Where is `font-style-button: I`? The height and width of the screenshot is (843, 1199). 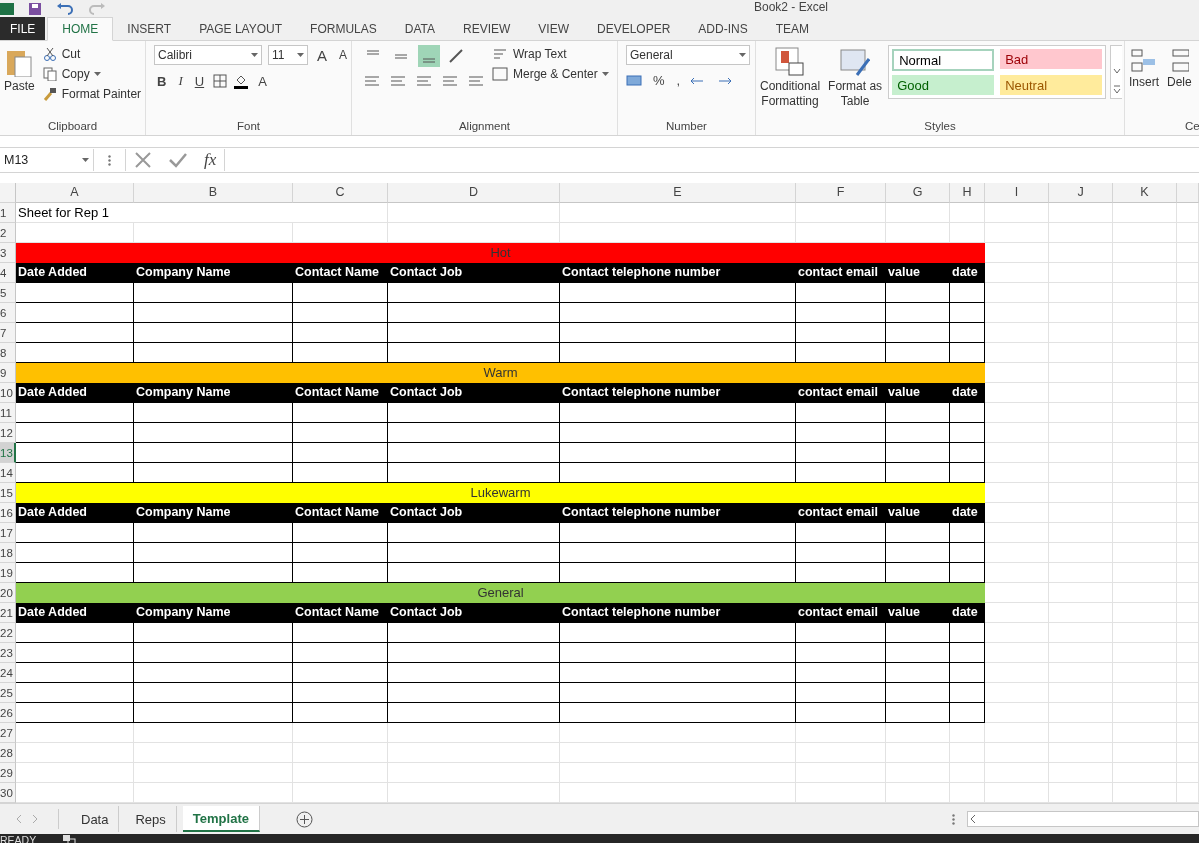
font-style-button: I is located at coordinates (180, 81).